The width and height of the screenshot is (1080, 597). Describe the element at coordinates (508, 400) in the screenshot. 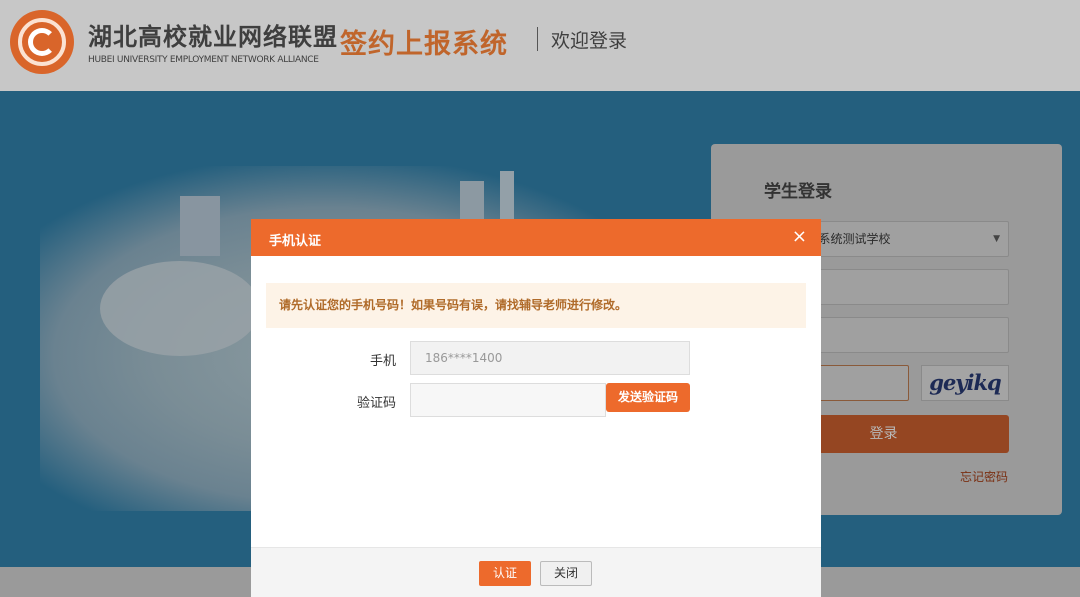

I see `verification-code-field` at that location.